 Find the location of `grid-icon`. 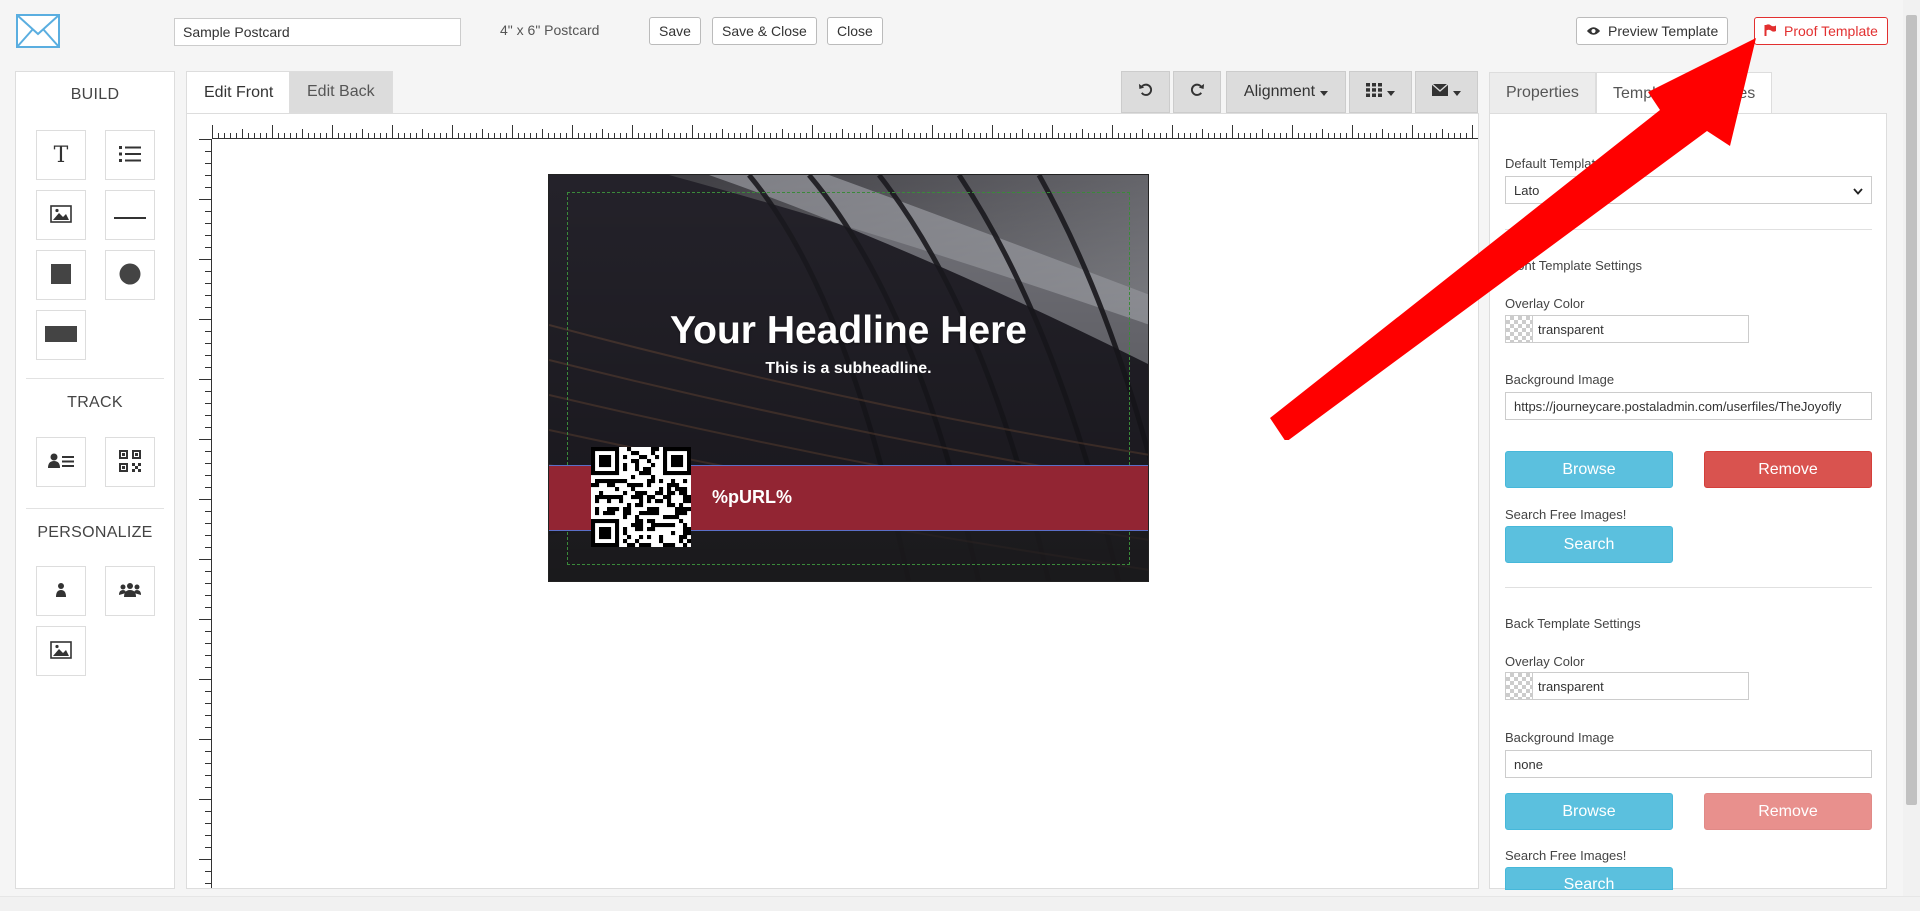

grid-icon is located at coordinates (1374, 92).